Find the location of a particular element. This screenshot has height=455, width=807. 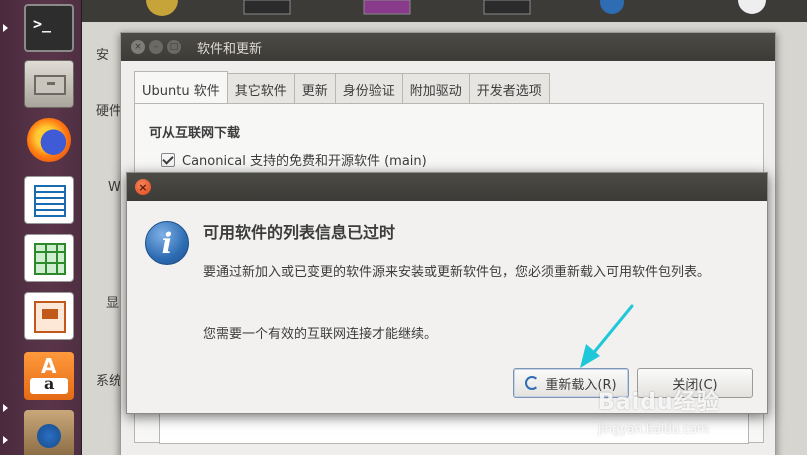

launcher-terminal: >_ is located at coordinates (49, 28).